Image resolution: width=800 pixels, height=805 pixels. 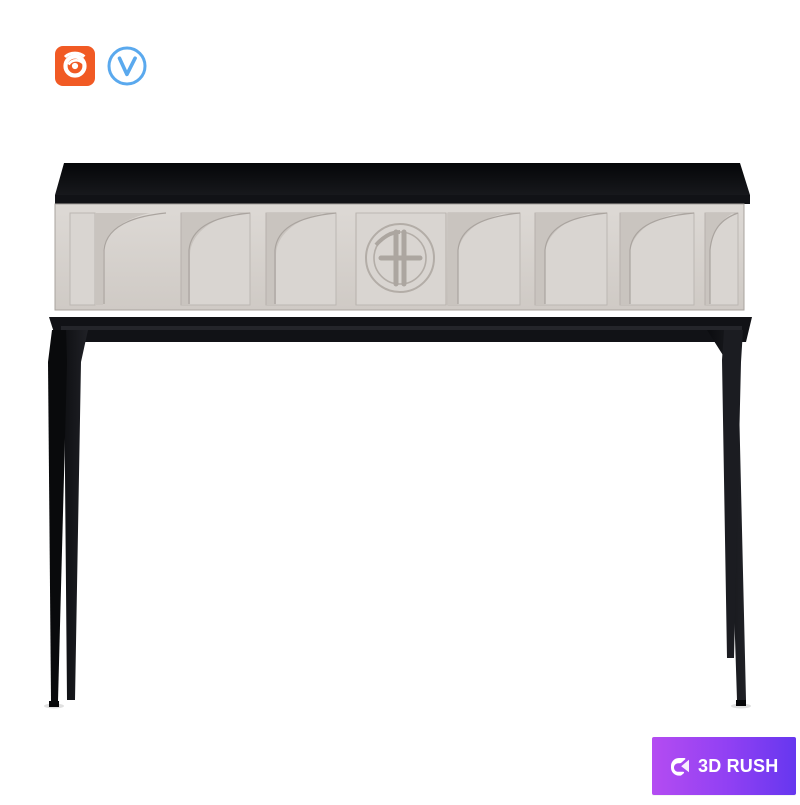 I want to click on rush-logo-icon, so click(x=680, y=767).